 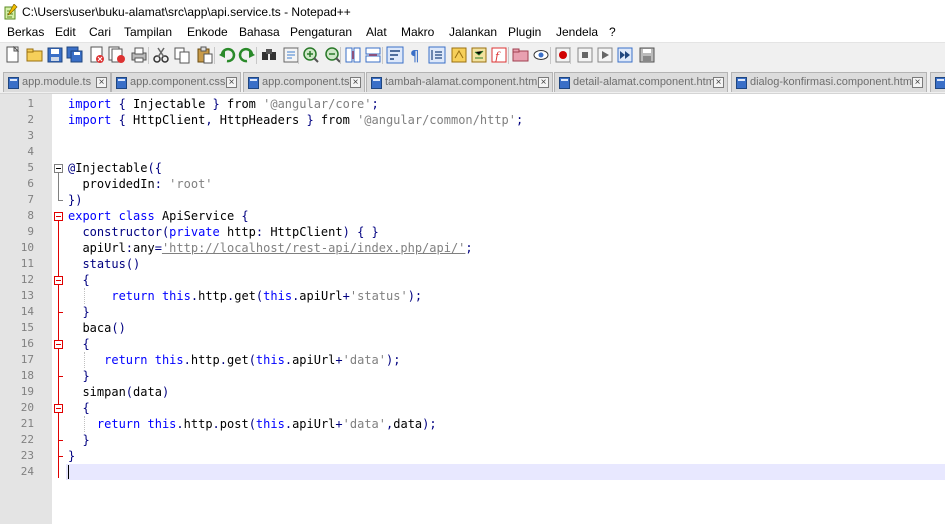 What do you see at coordinates (508, 55) in the screenshot?
I see `toolbar-separator` at bounding box center [508, 55].